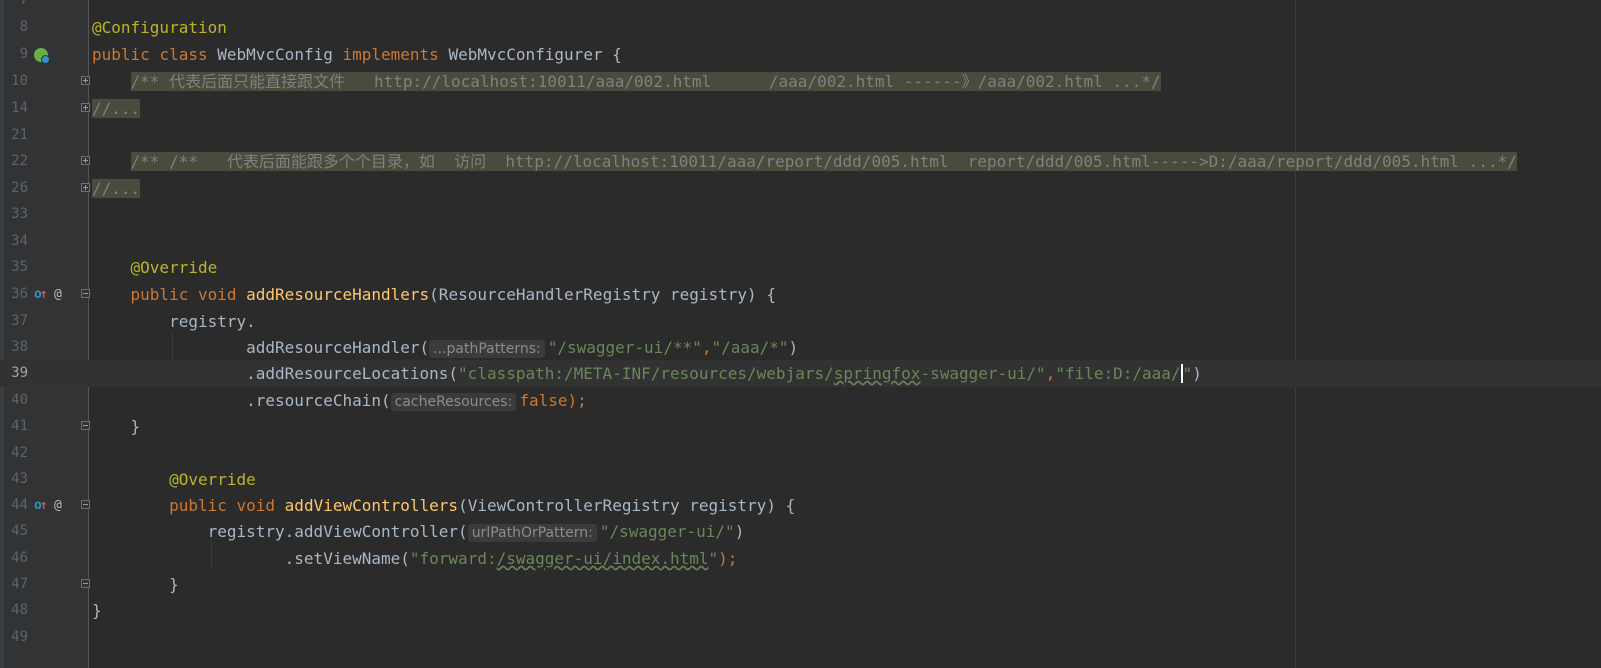 The width and height of the screenshot is (1601, 668). I want to click on parameters: (ViewControllerRegistry registry) {, so click(627, 505).